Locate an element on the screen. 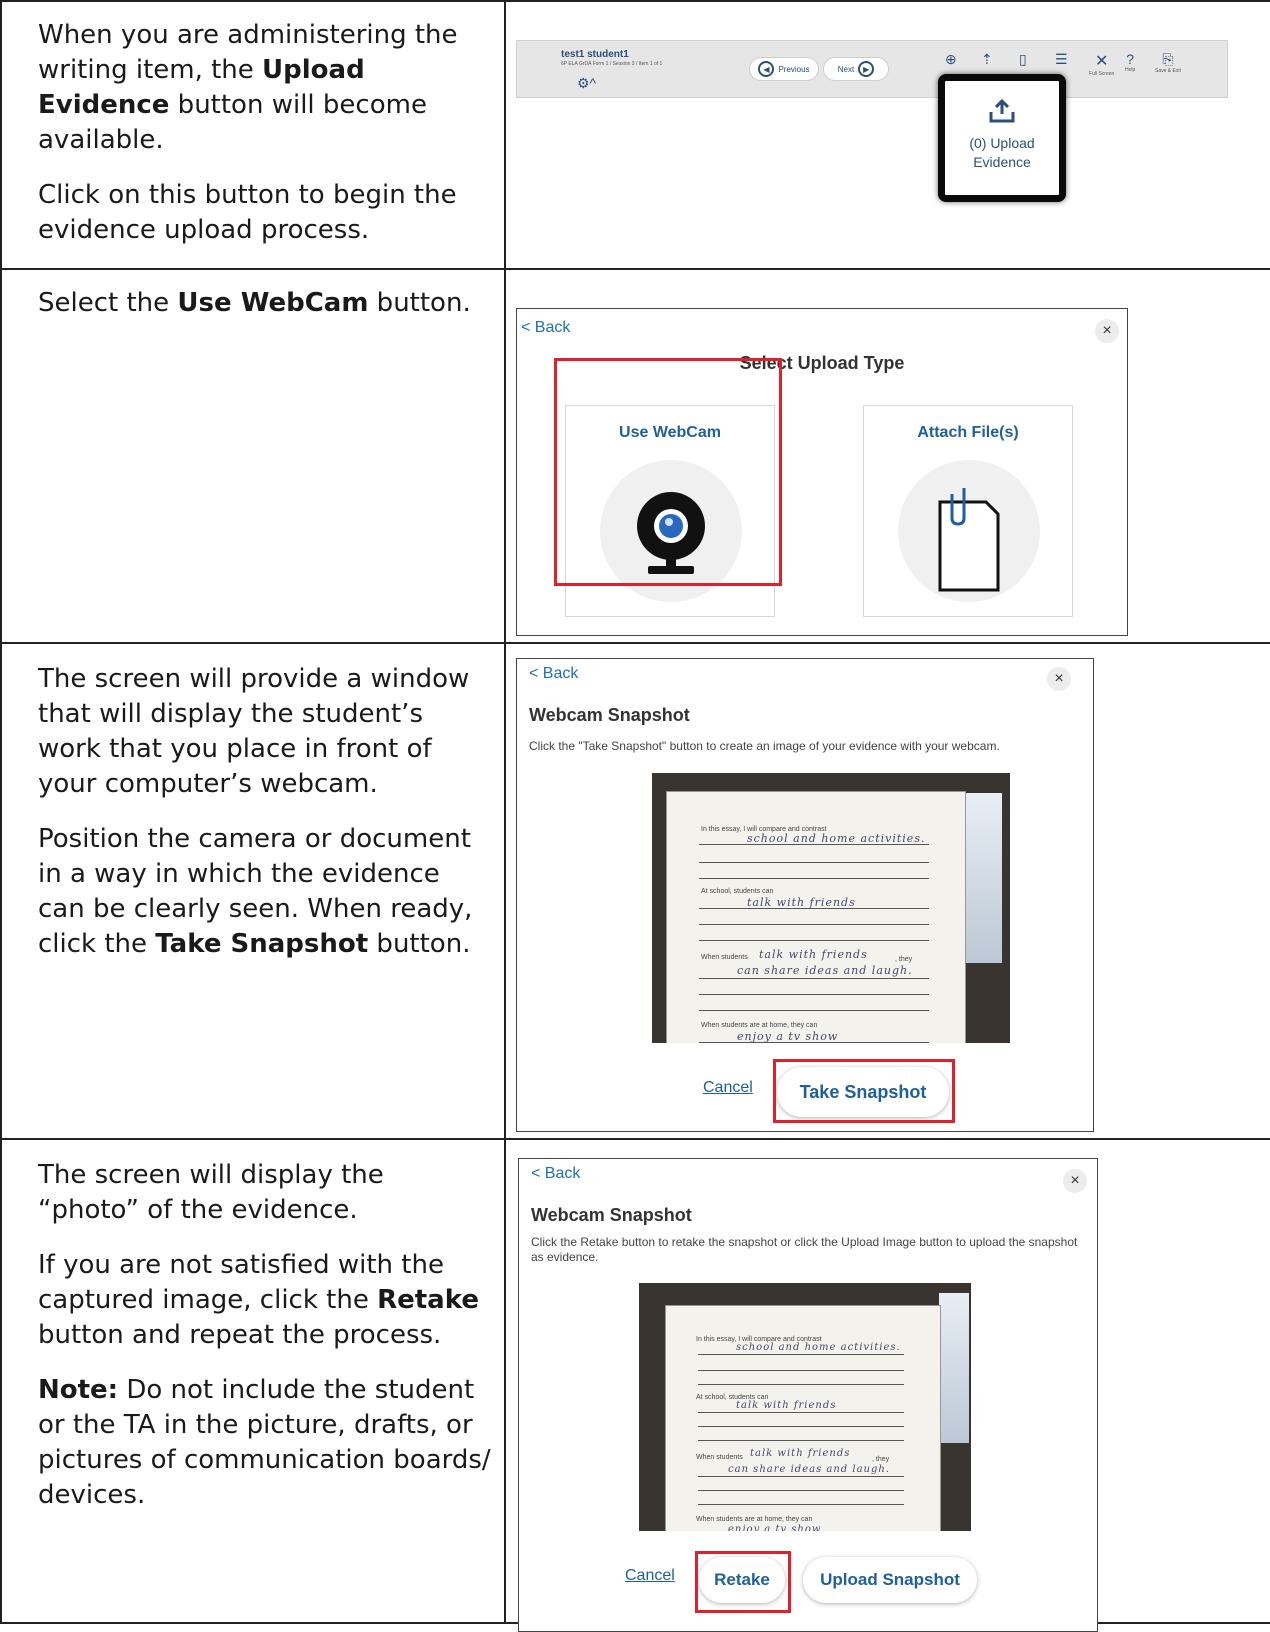 Image resolution: width=1270 pixels, height=1632 pixels. retake-highlight-box is located at coordinates (743, 1582).